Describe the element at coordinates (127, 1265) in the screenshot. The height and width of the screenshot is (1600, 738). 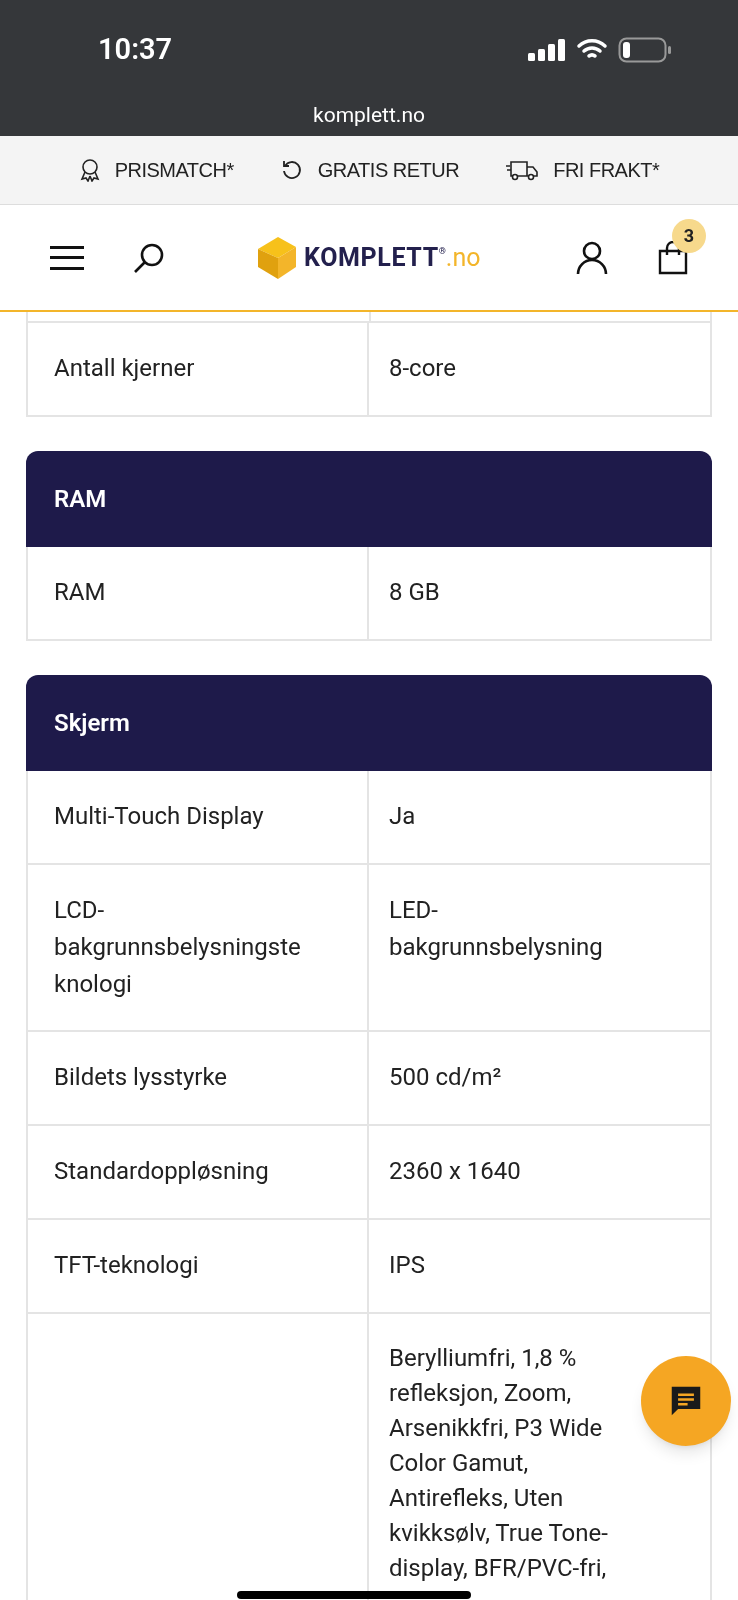
I see `spec-label: TFT-teknologi` at that location.